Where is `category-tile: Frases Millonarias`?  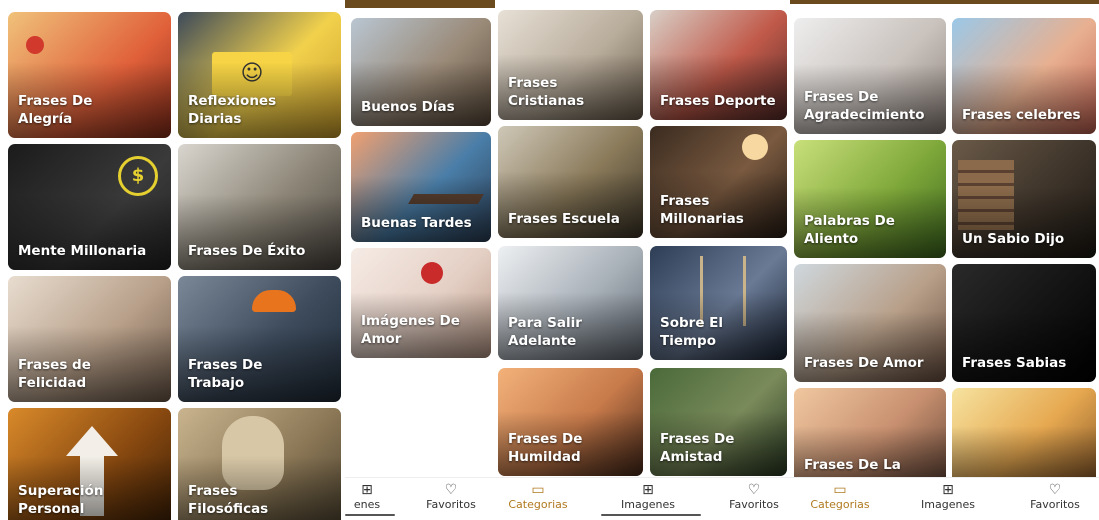
category-tile: Frases Millonarias is located at coordinates (718, 182).